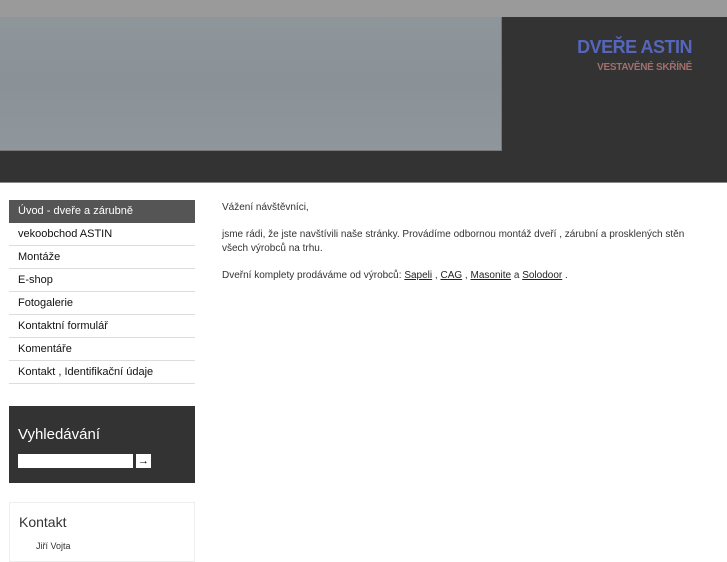 This screenshot has height=562, width=727. I want to click on link-cag: CAG, so click(451, 275).